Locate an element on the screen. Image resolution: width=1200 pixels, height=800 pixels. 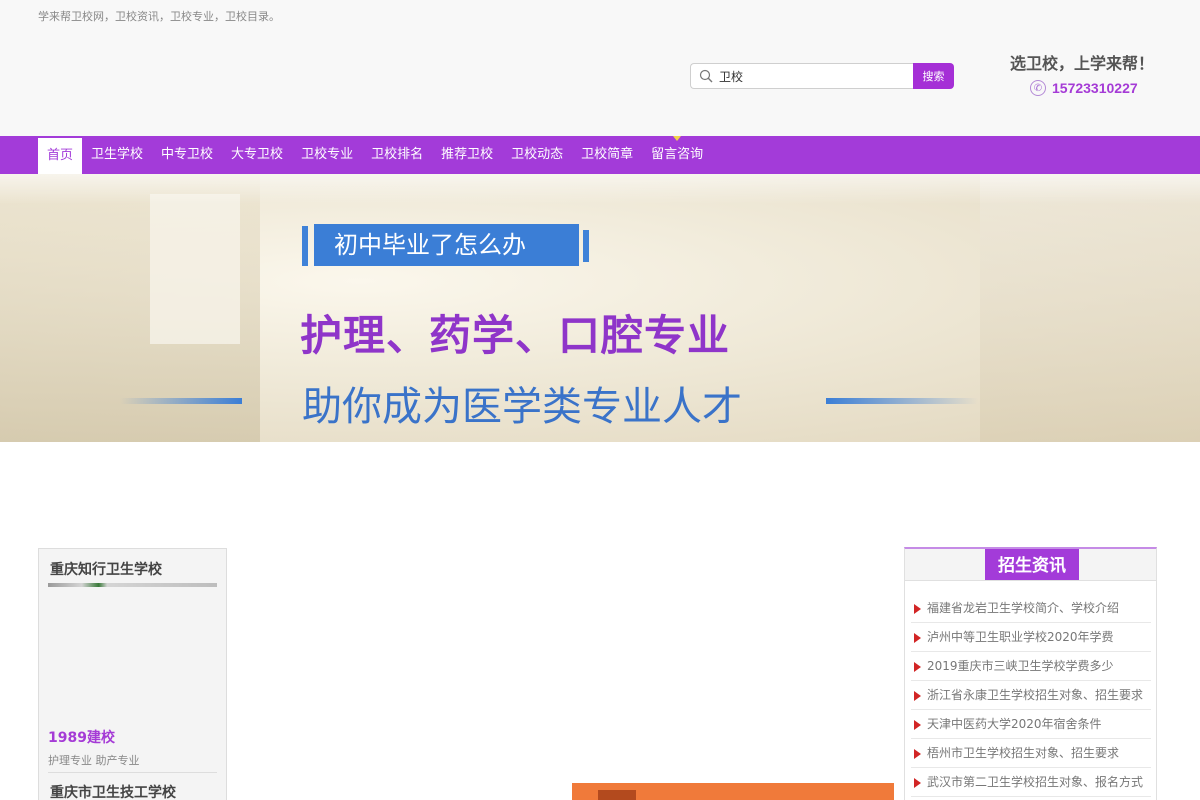
news-item: 泸州中等卫生职业学校2020年学费 is located at coordinates (1031, 637).